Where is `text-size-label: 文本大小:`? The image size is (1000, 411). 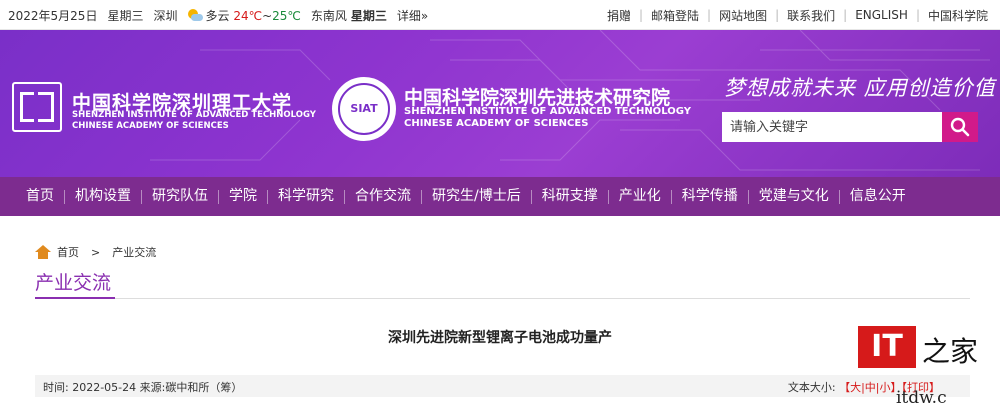
text-size-label: 文本大小: is located at coordinates (811, 387).